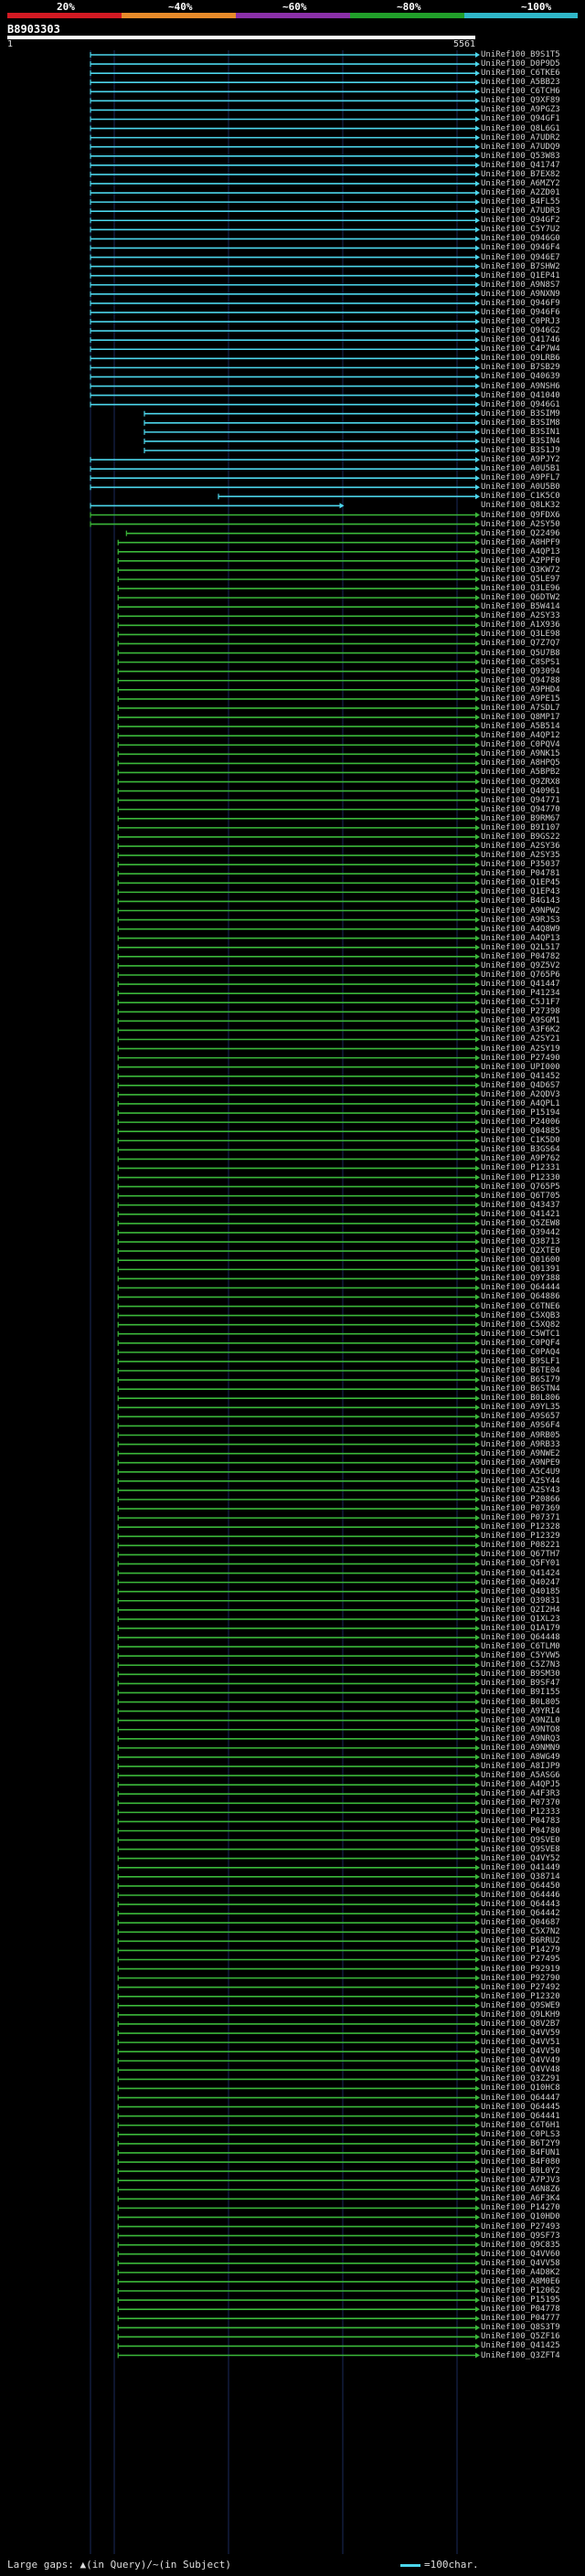  What do you see at coordinates (520, 1821) in the screenshot?
I see `hit-label: UniRef100_P04783` at bounding box center [520, 1821].